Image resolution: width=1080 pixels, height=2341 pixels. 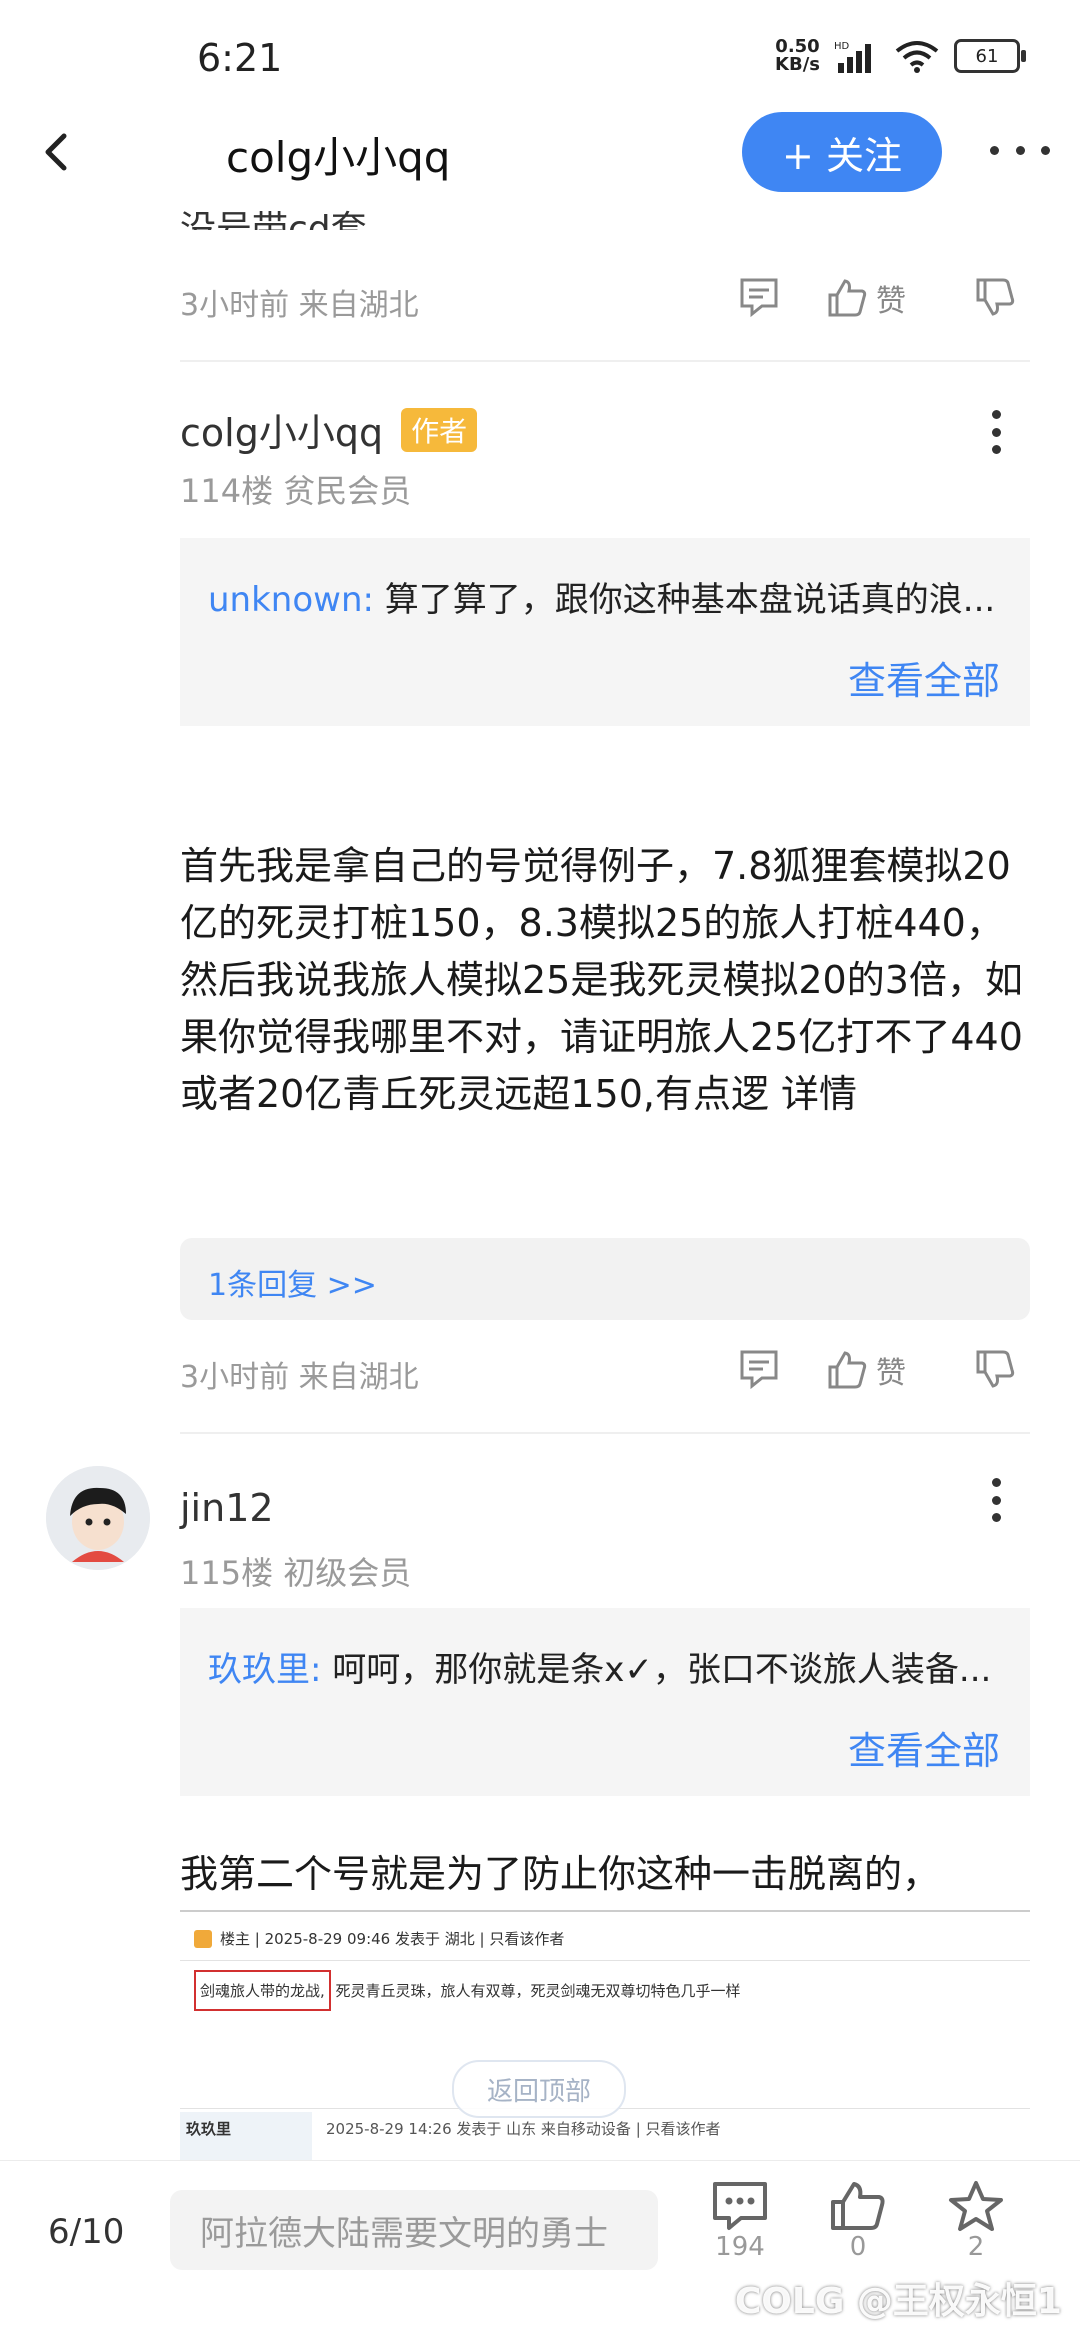 What do you see at coordinates (273, 219) in the screenshot?
I see `previous-post-text: 没号带cd套` at bounding box center [273, 219].